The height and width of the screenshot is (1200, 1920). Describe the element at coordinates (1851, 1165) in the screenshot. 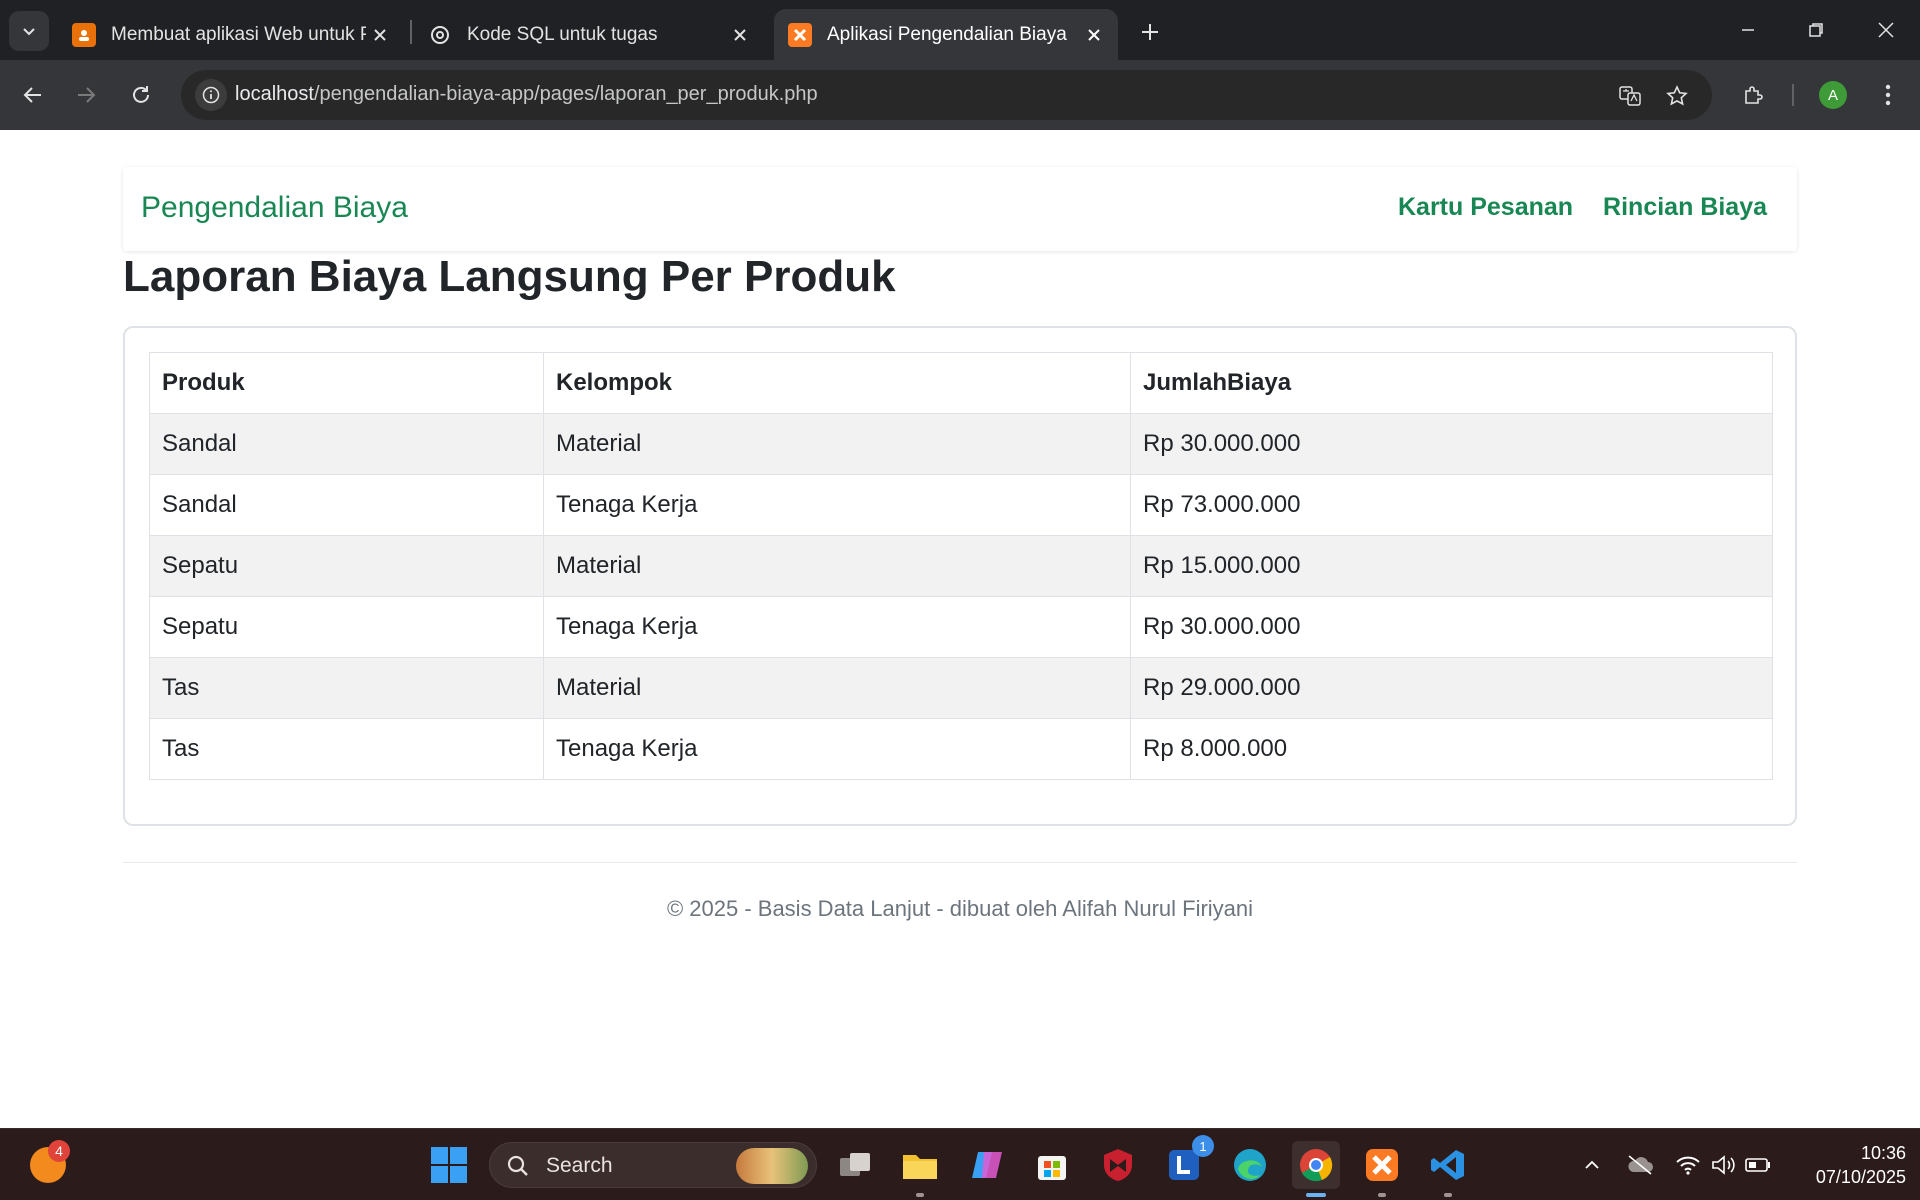

I see `system-clock: 10:36 07/10/2025` at that location.